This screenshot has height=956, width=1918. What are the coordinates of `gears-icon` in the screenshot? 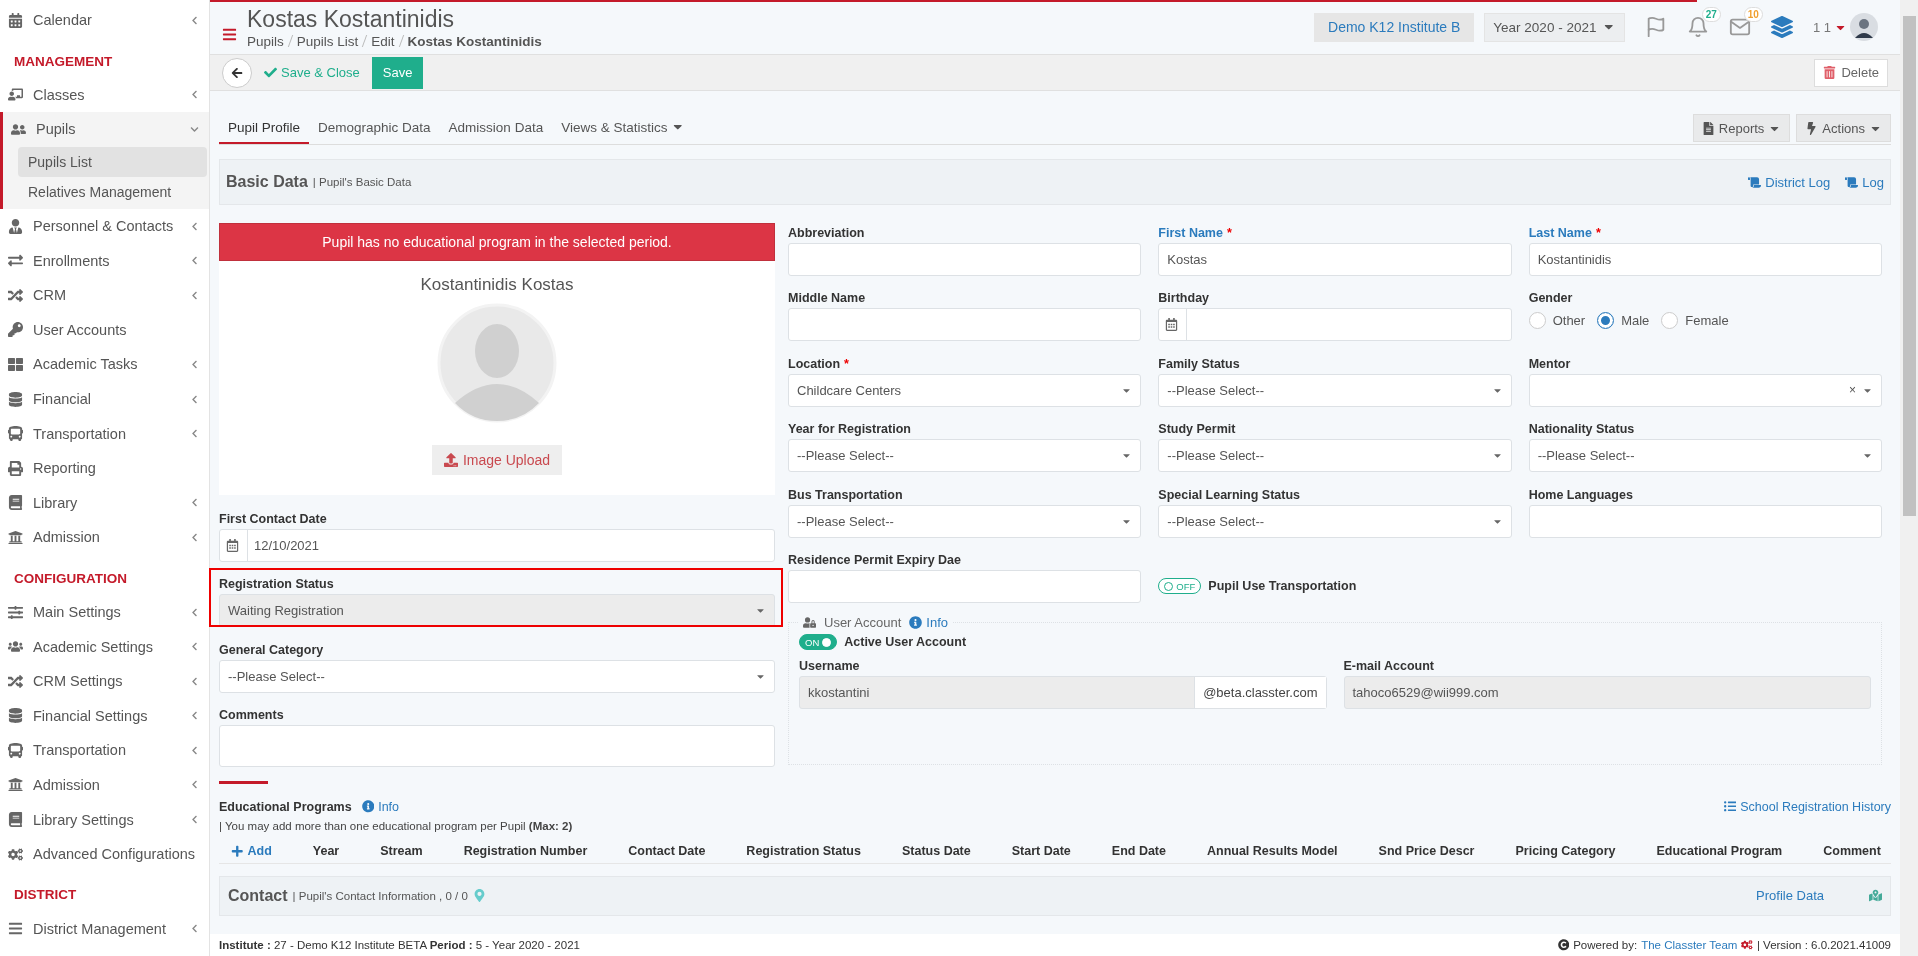 It's located at (16, 854).